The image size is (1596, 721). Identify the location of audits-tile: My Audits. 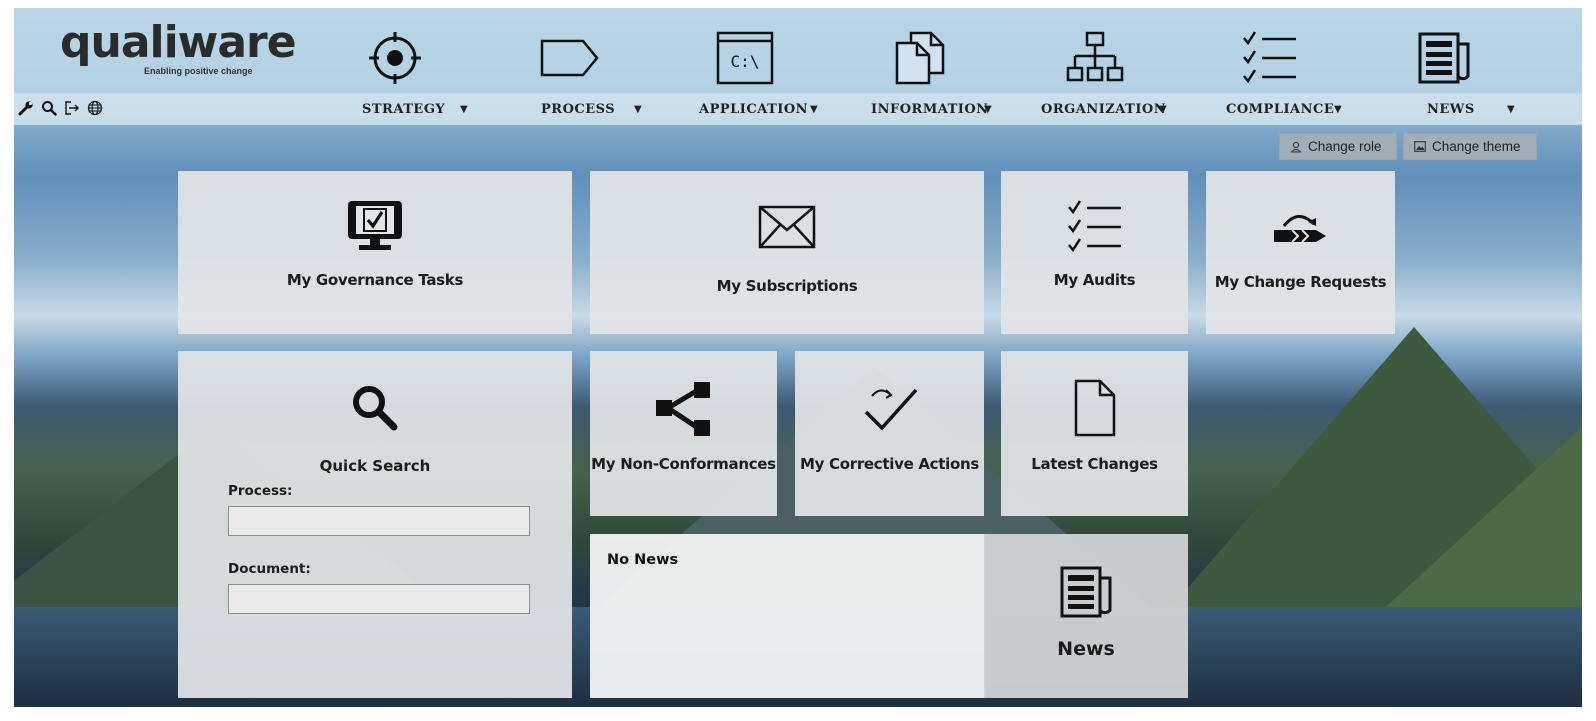
(1094, 252).